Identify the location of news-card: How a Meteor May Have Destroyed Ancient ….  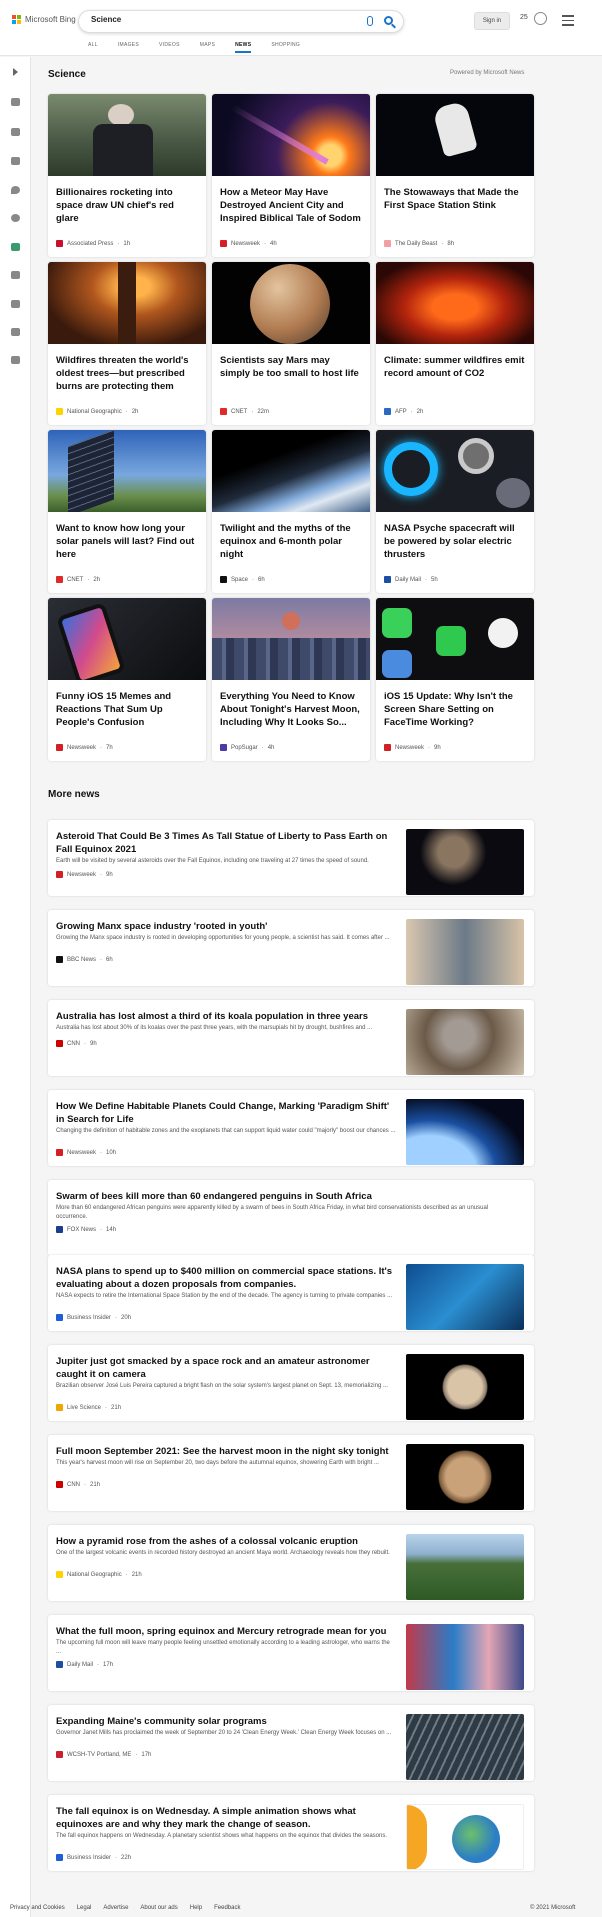
(291, 175).